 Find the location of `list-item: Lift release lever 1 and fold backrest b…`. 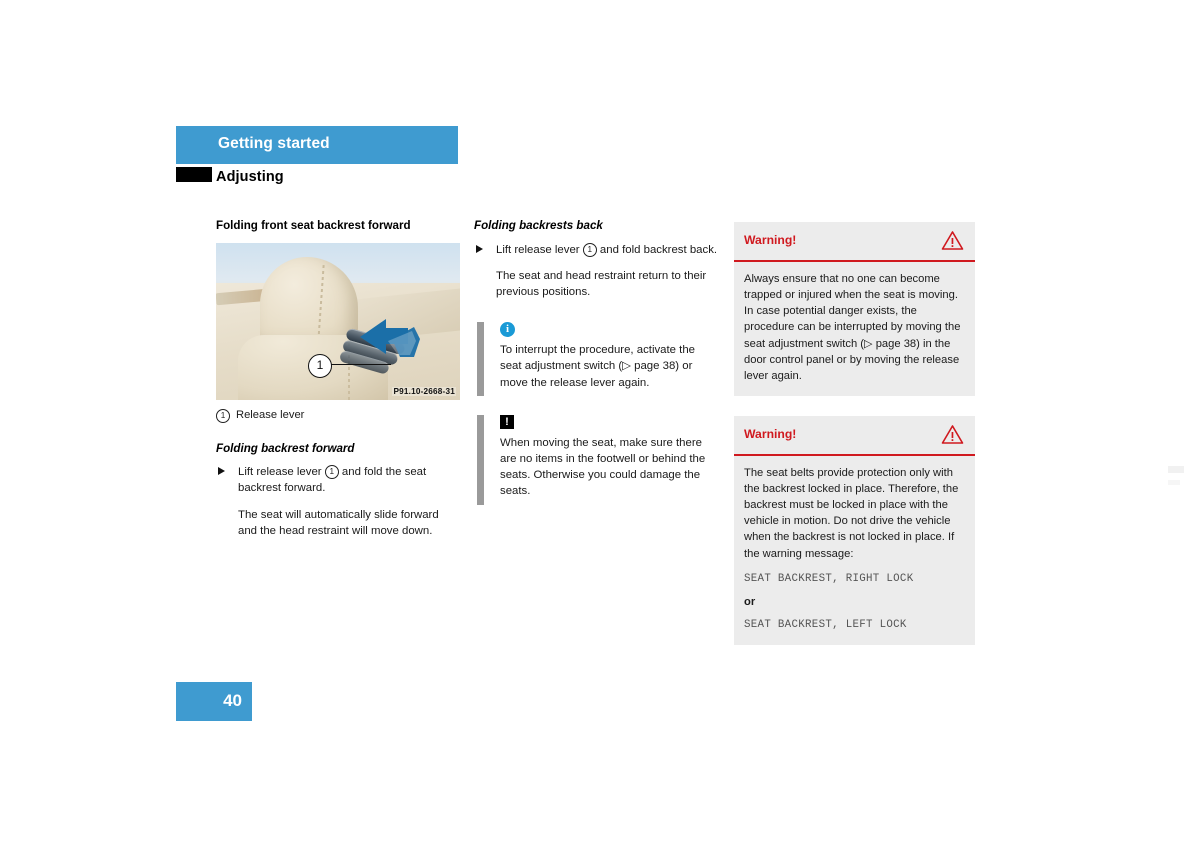

list-item: Lift release lever 1 and fold backrest b… is located at coordinates (596, 250).